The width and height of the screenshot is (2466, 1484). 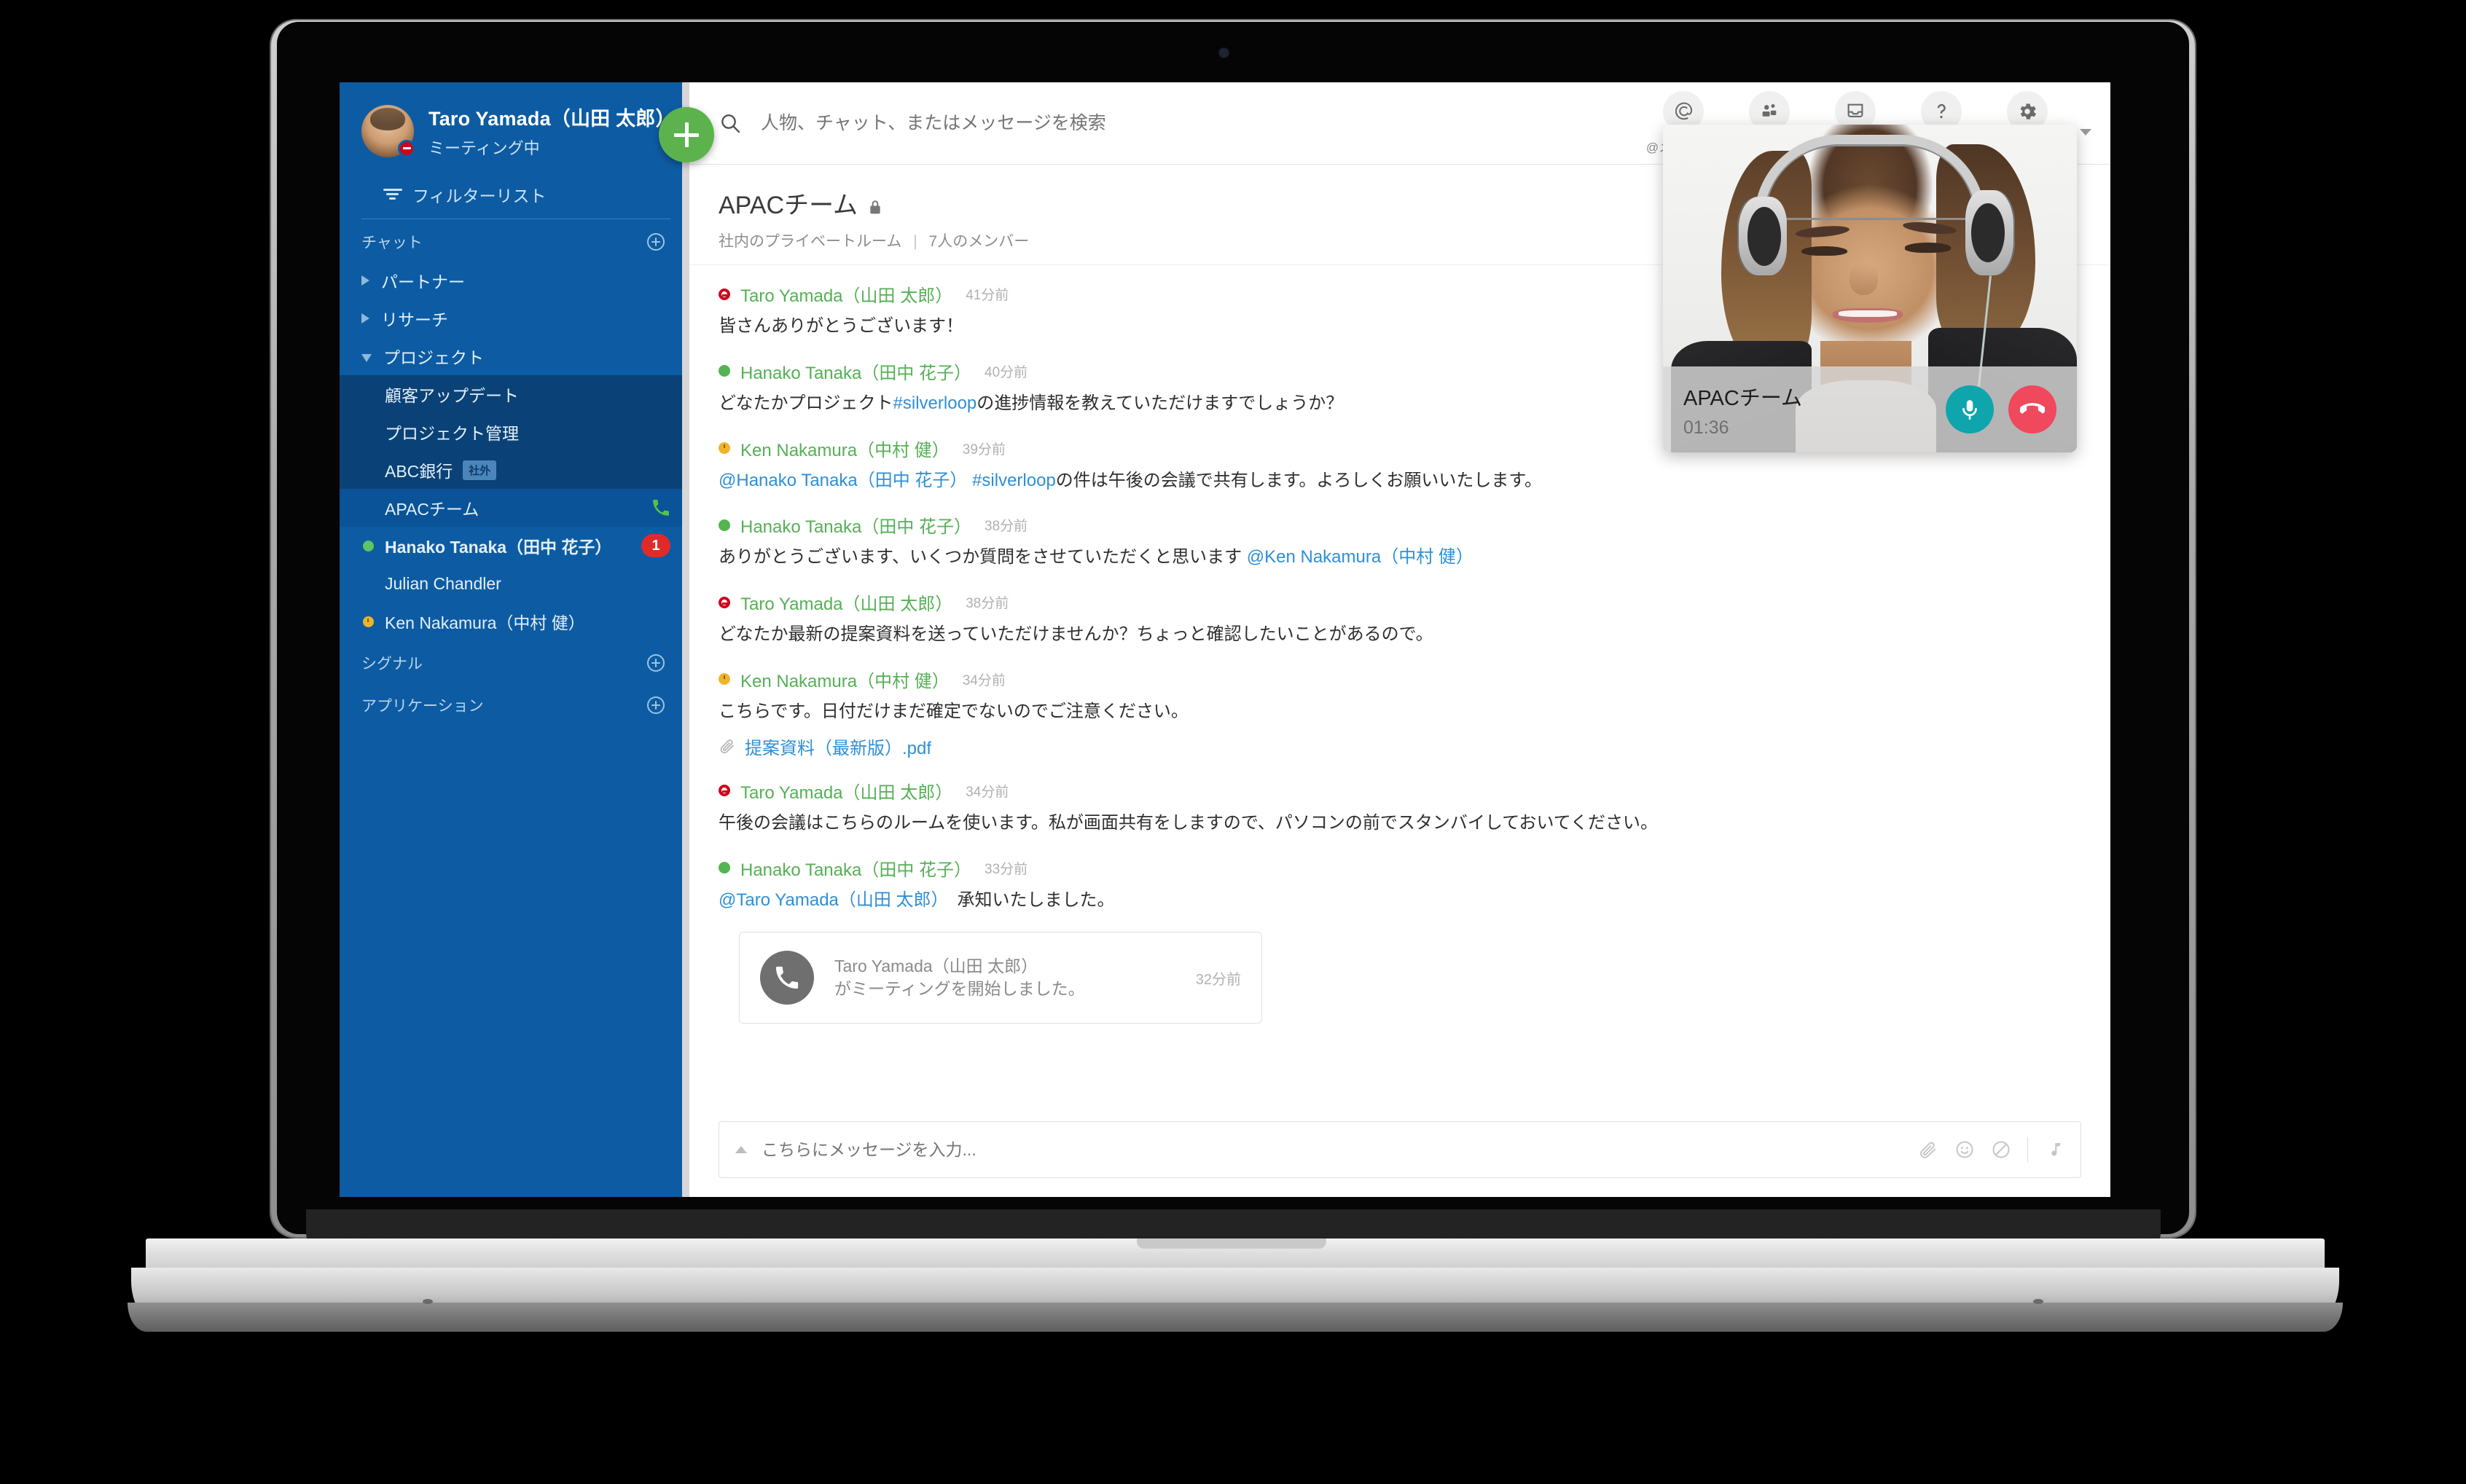 I want to click on add-signal-icon, so click(x=656, y=663).